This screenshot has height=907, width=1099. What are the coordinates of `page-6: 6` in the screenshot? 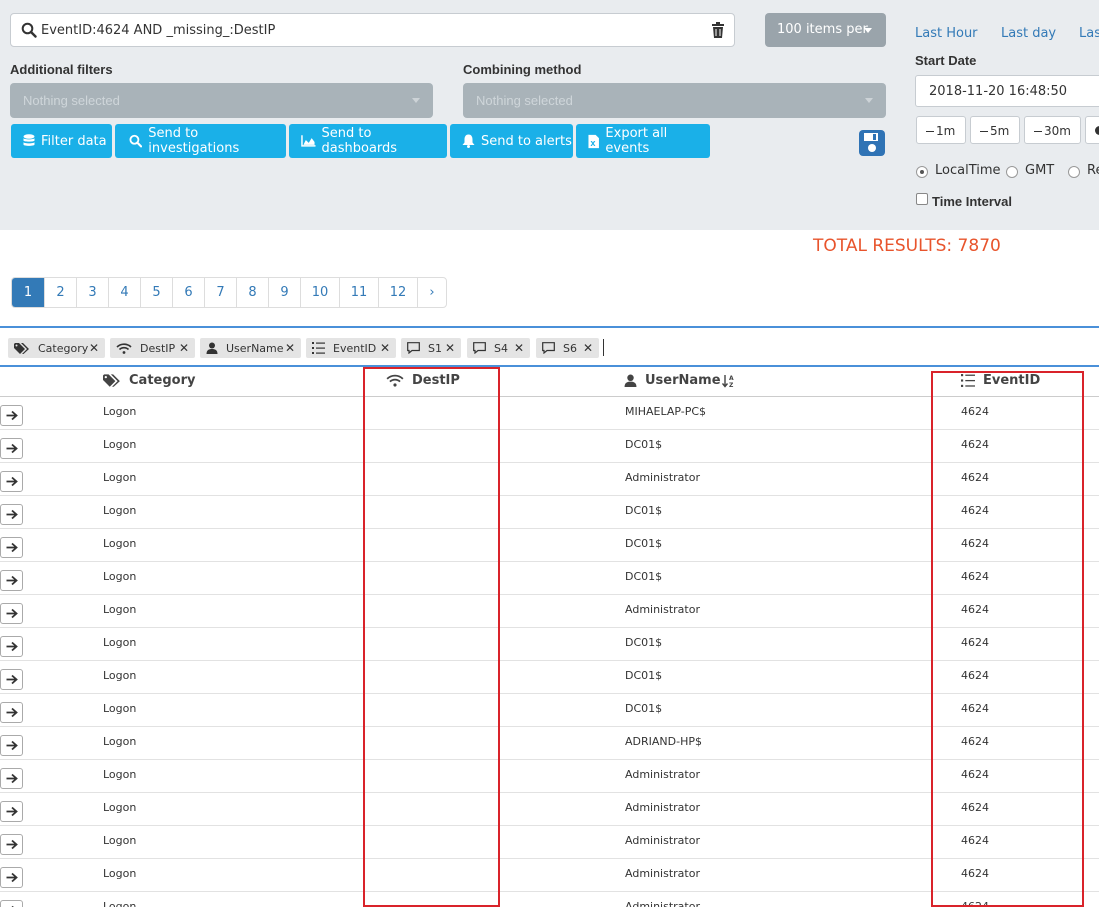 It's located at (189, 292).